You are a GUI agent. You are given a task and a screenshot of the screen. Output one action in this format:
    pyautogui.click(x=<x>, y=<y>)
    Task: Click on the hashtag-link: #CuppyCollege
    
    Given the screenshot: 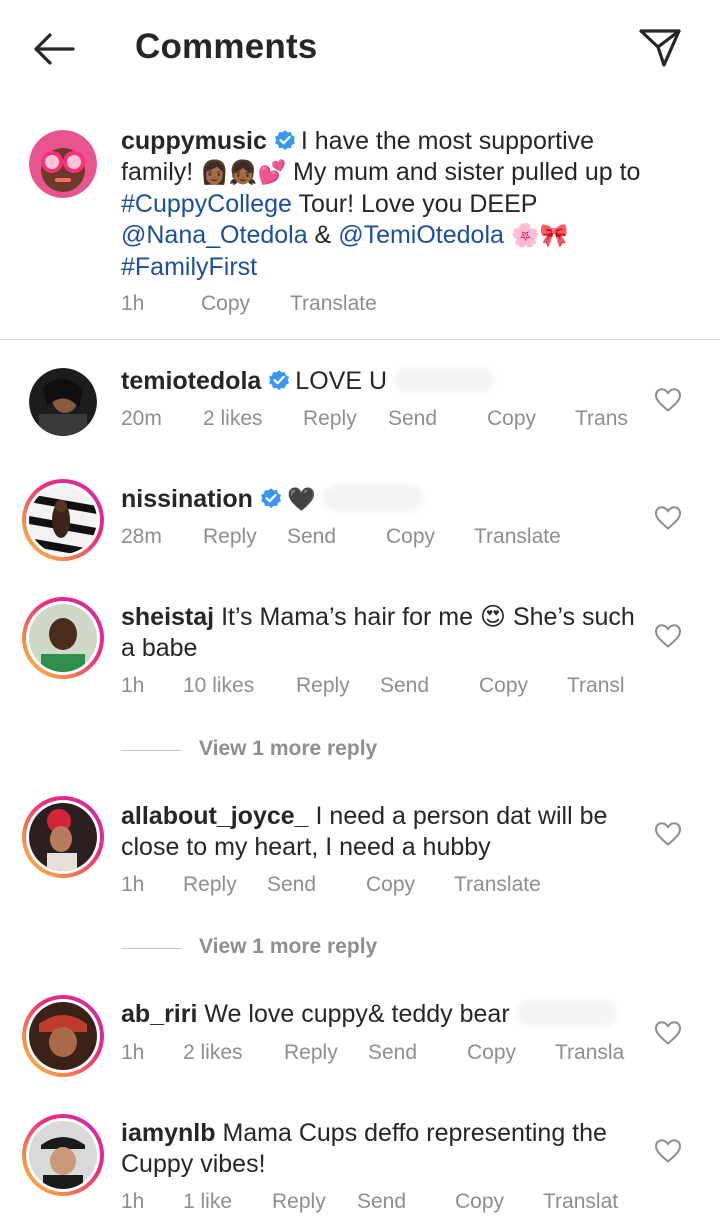 What is the action you would take?
    pyautogui.click(x=206, y=204)
    